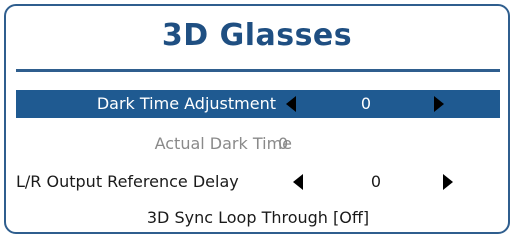 This screenshot has width=518, height=242. I want to click on sync-loop-through-label: 3D Sync Loop Through [Off], so click(258, 217).